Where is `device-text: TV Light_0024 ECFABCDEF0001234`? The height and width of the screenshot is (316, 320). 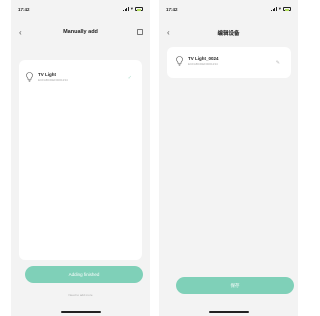
device-text: TV Light_0024 ECFABCDEF0001234 is located at coordinates (203, 61).